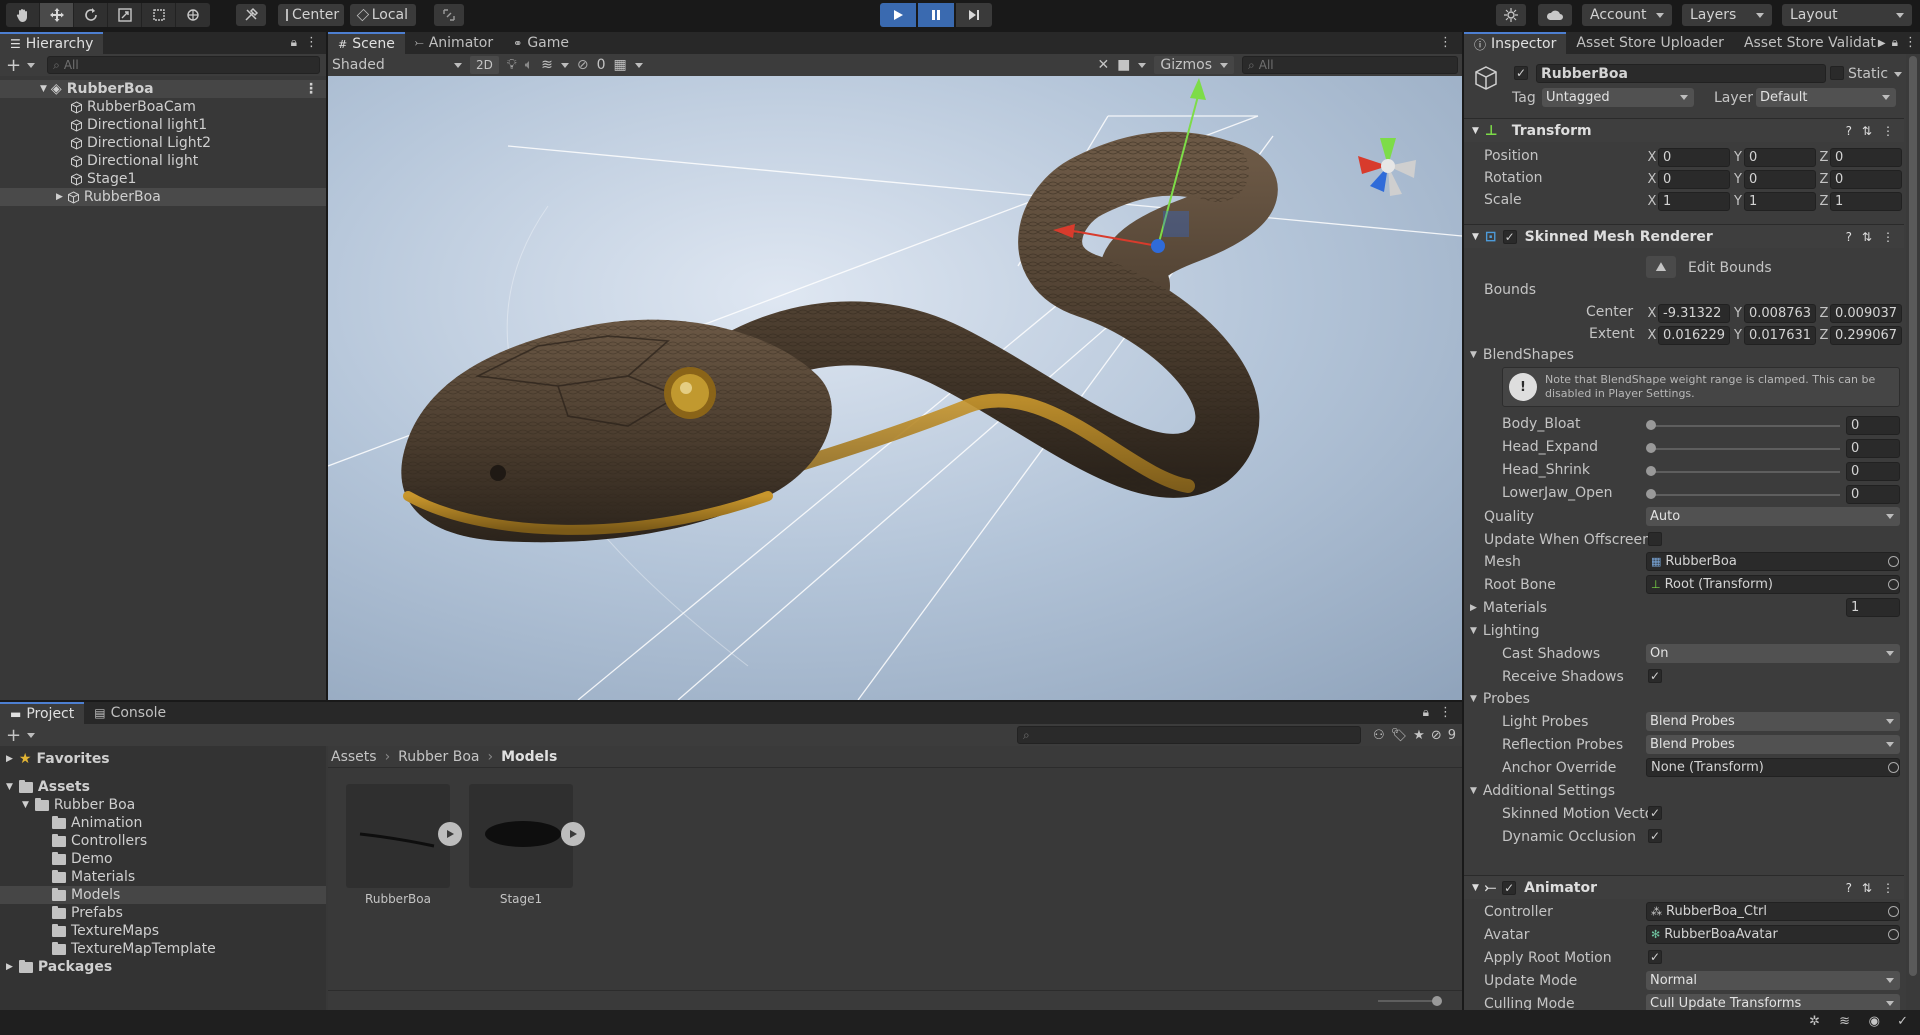  I want to click on quality-dropdown: Auto, so click(1773, 516).